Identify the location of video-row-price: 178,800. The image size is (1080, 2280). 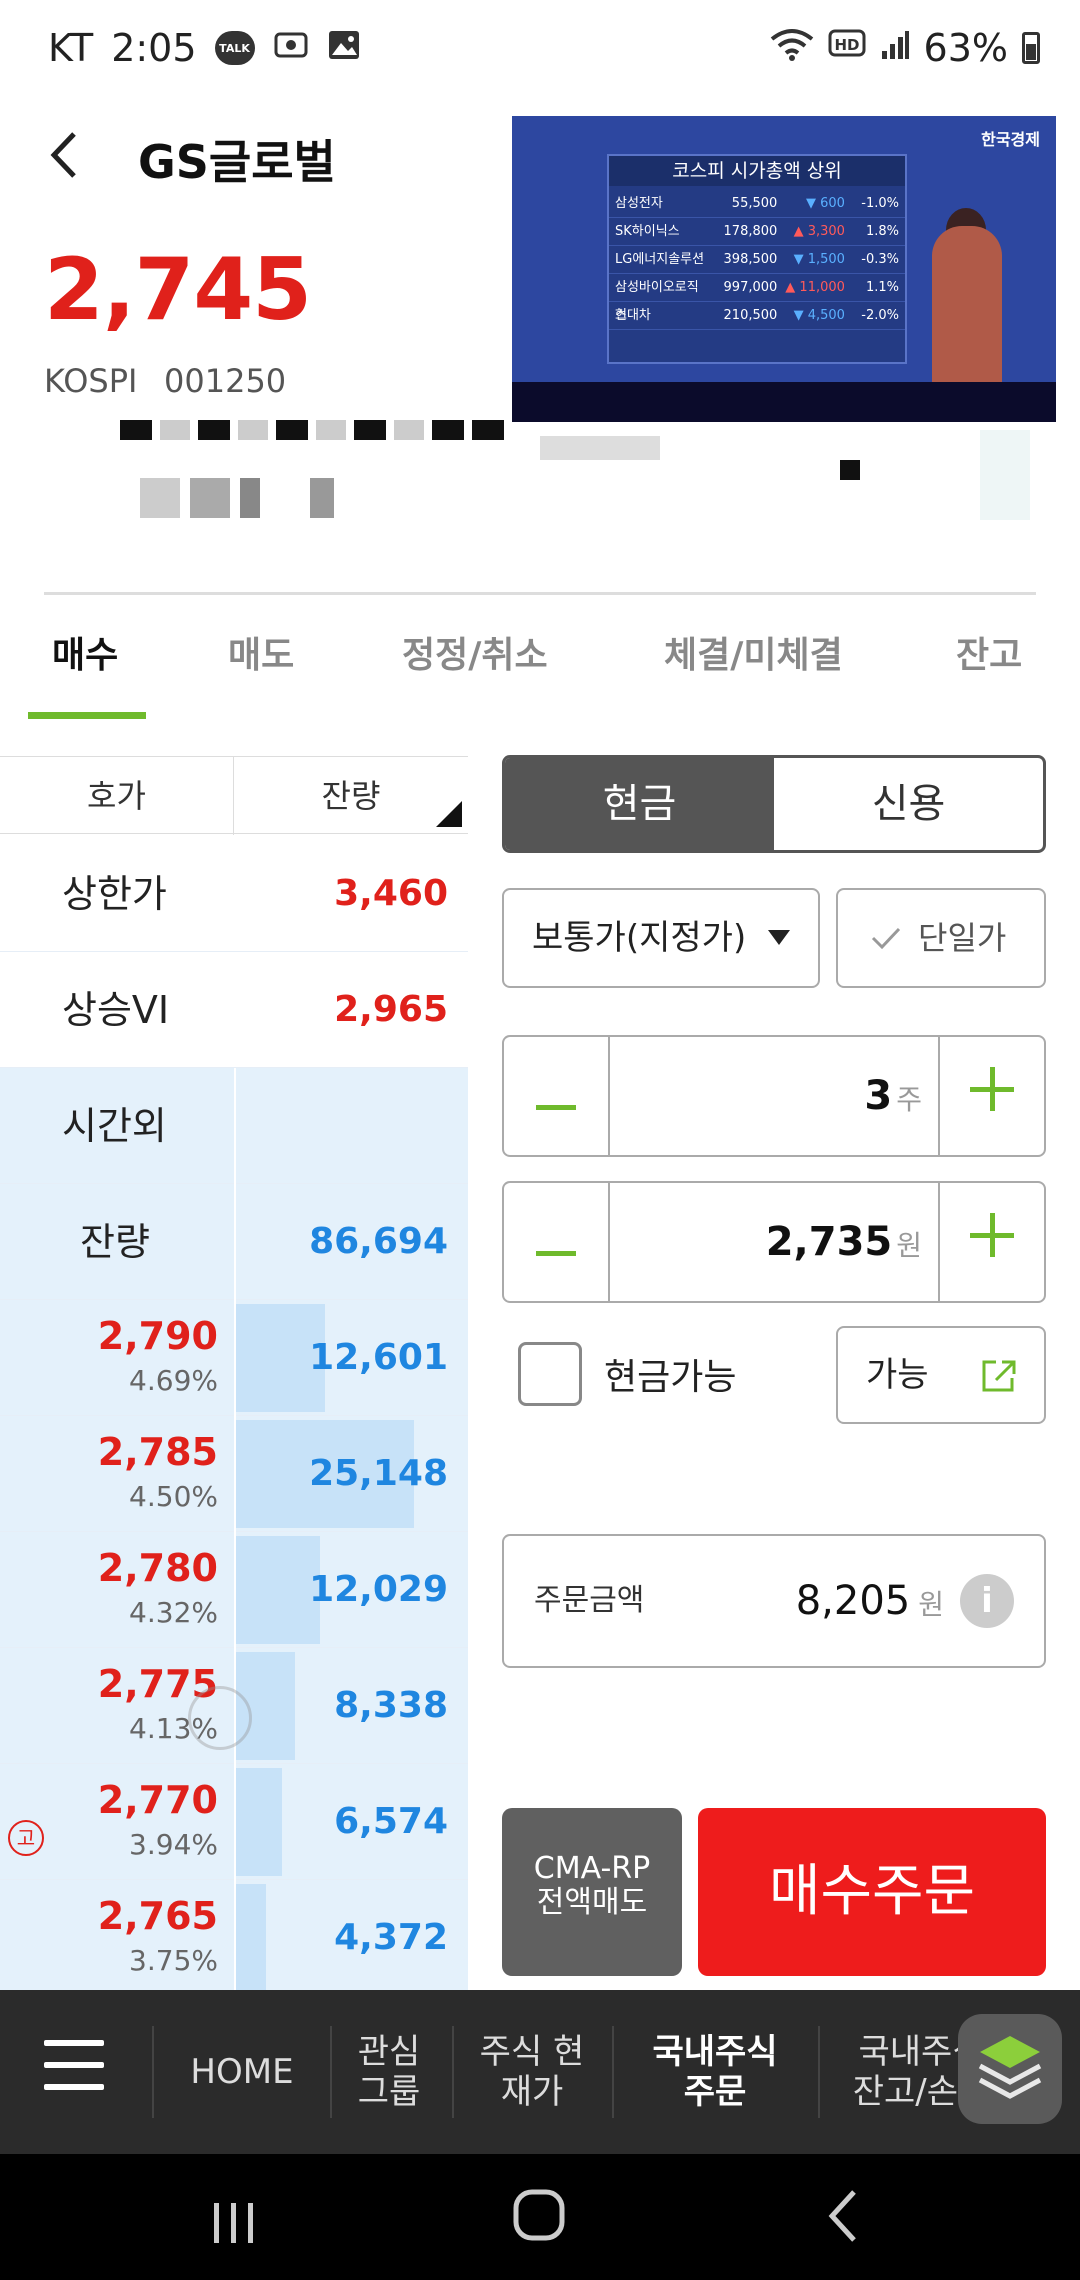
(750, 231).